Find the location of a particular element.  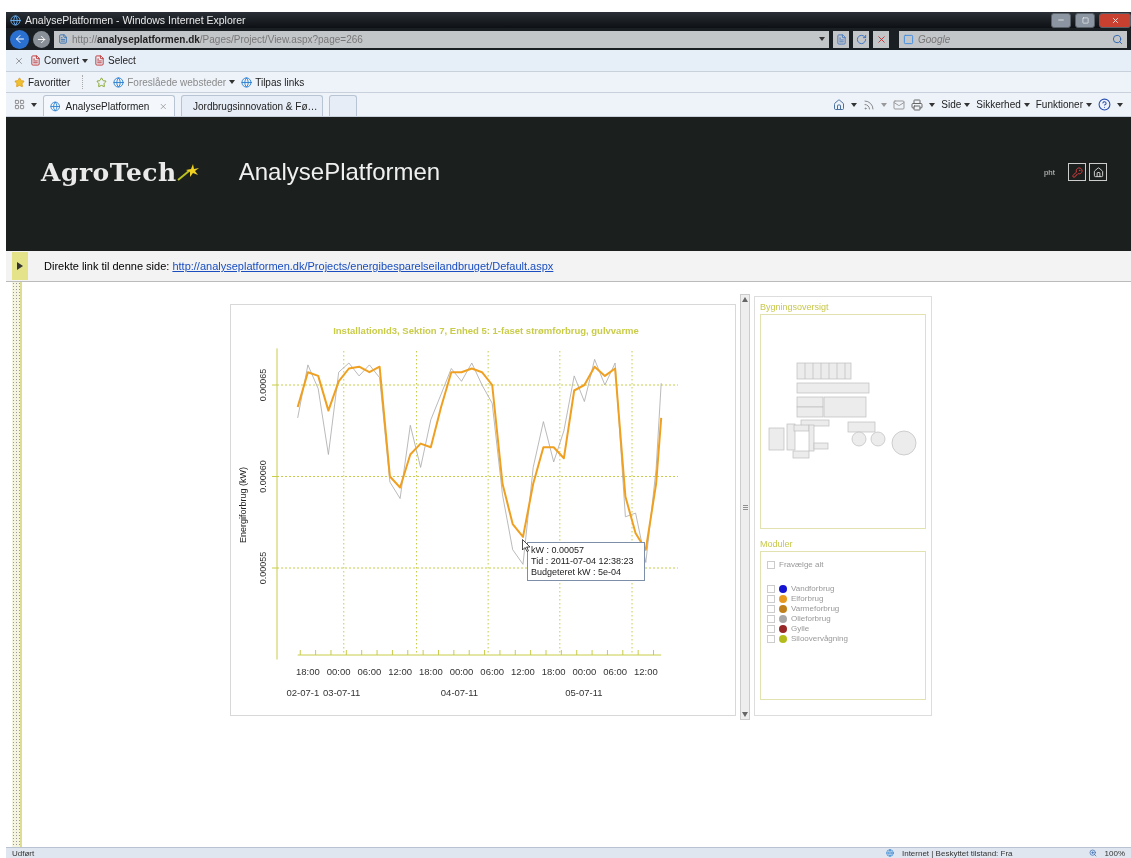

minimize-icon is located at coordinates (1061, 20).